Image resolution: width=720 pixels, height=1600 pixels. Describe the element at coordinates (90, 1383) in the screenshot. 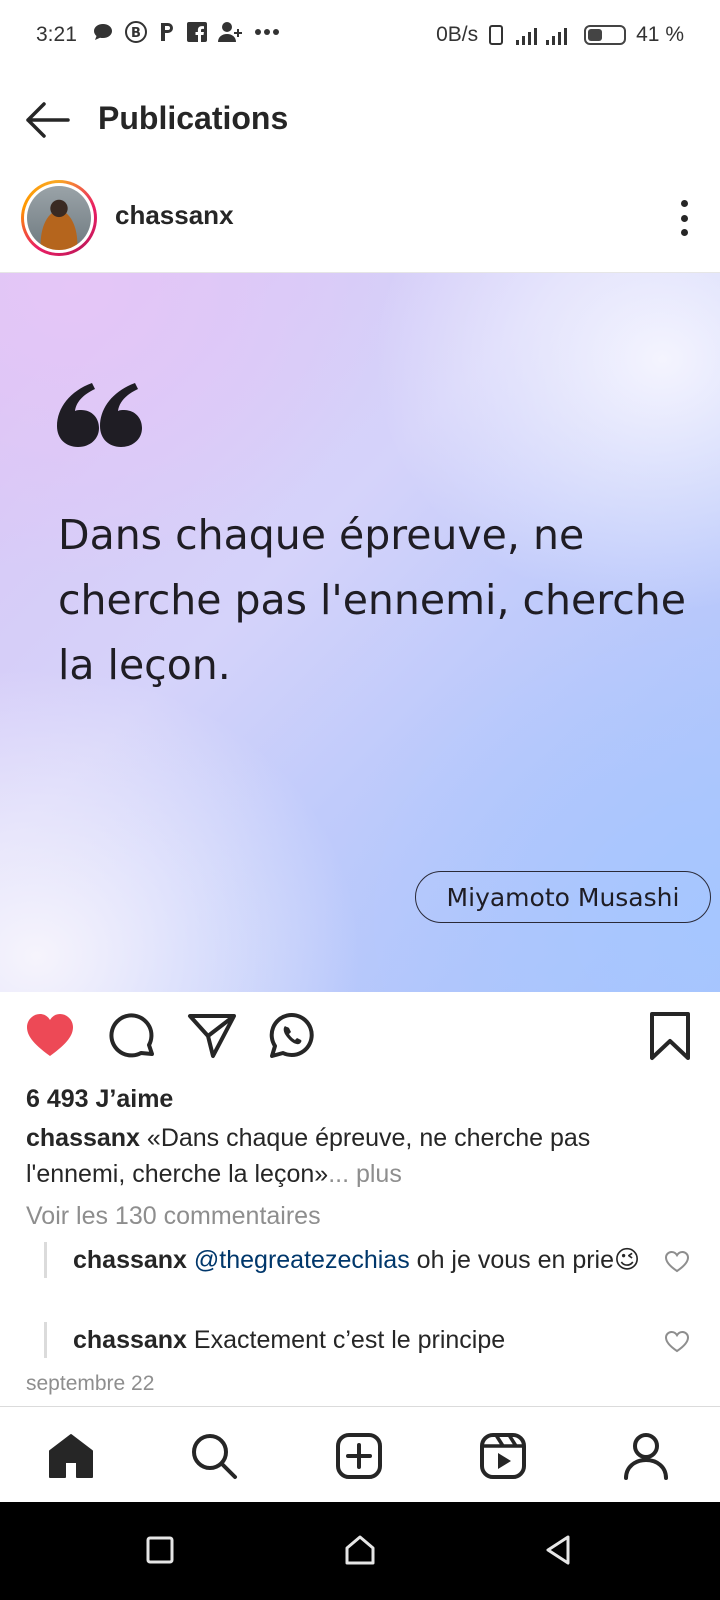

I see `post-date: septembre 22` at that location.